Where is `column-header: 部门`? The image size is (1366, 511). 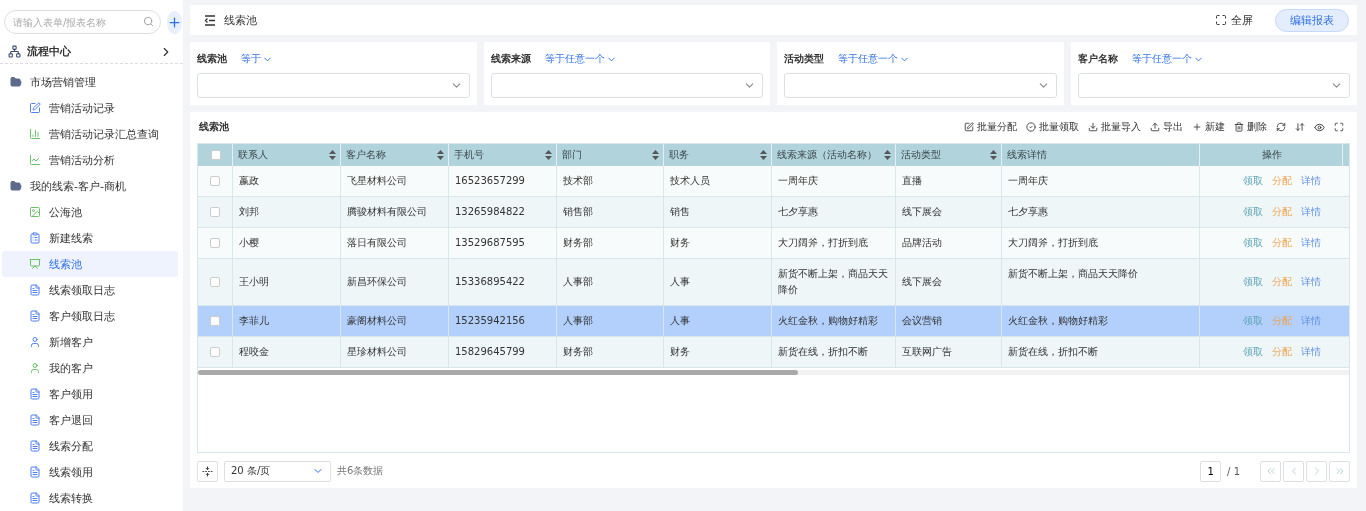 column-header: 部门 is located at coordinates (572, 155).